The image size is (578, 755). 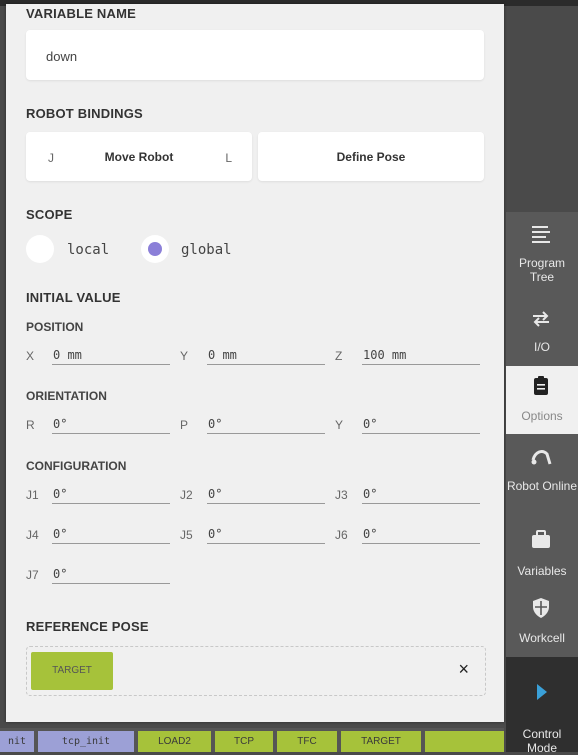 What do you see at coordinates (30, 356) in the screenshot?
I see `position-x-label: X` at bounding box center [30, 356].